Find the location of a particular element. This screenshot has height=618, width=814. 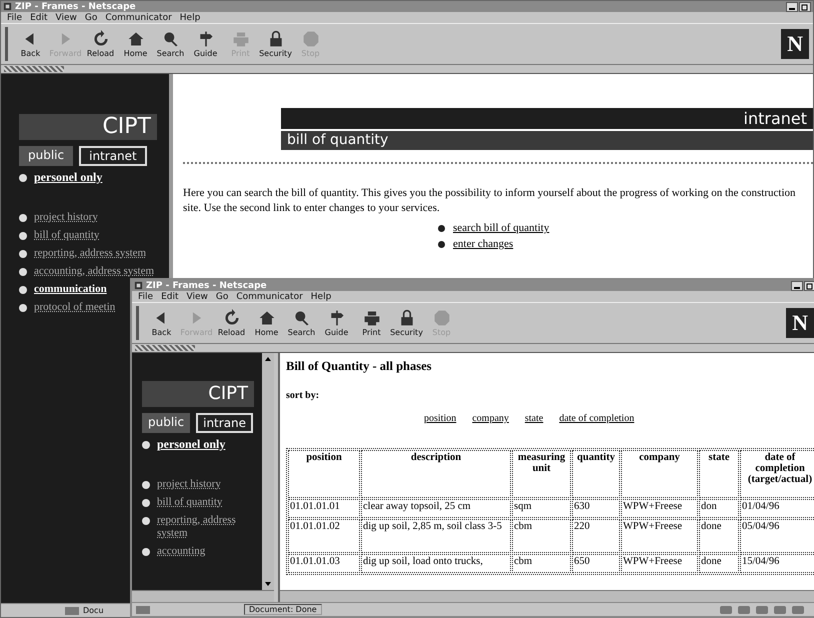

printer-icon is located at coordinates (240, 39).